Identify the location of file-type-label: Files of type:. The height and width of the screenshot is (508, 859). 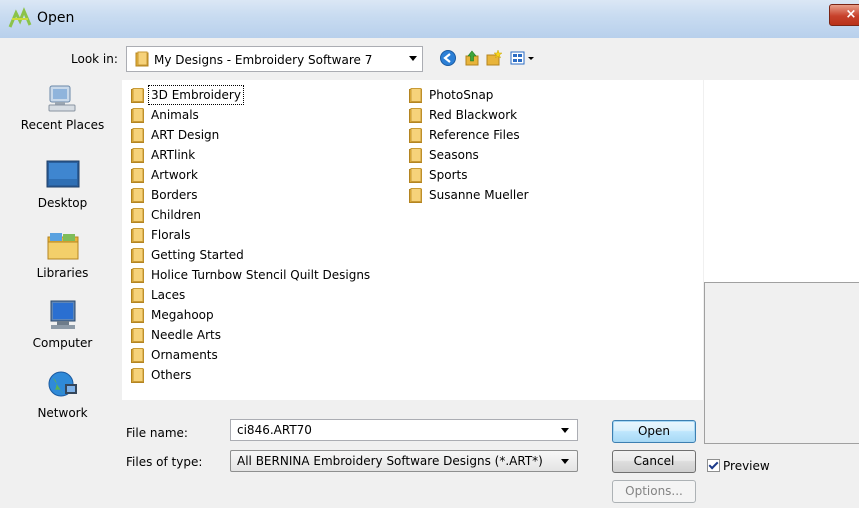
(164, 462).